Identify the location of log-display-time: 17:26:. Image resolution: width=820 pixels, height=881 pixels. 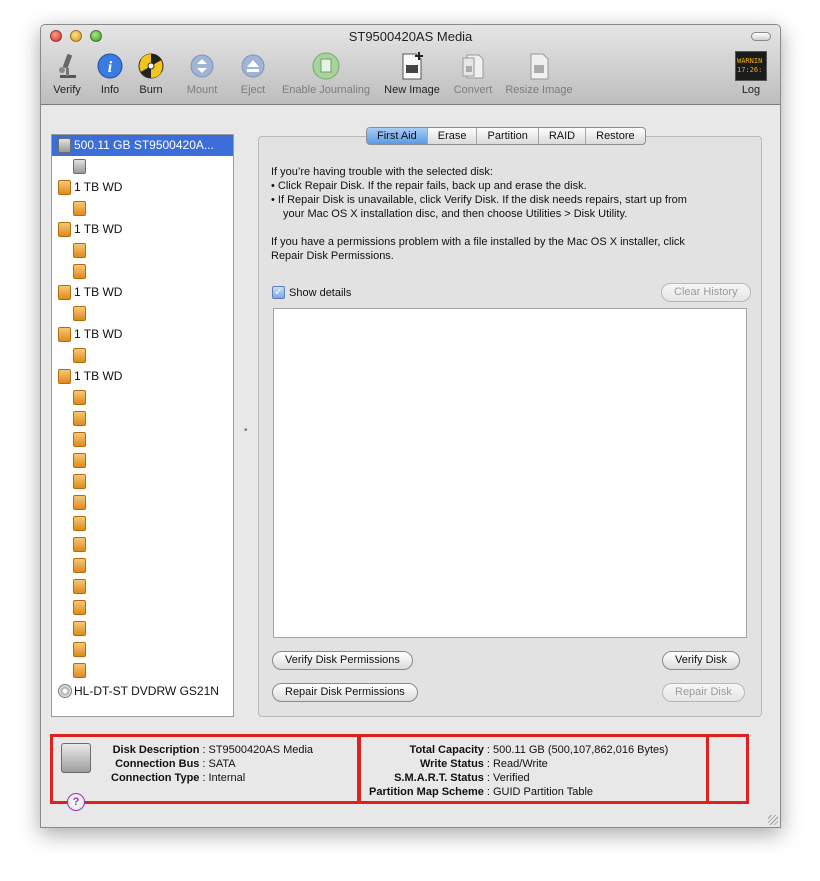
(750, 70).